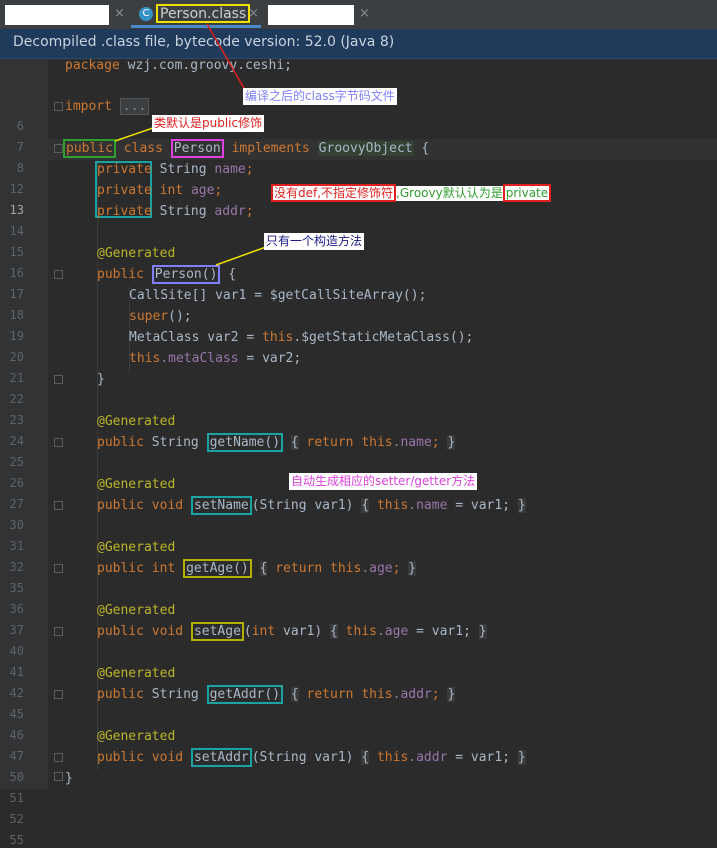 This screenshot has width=717, height=848. I want to click on keyword: package, so click(92, 65).